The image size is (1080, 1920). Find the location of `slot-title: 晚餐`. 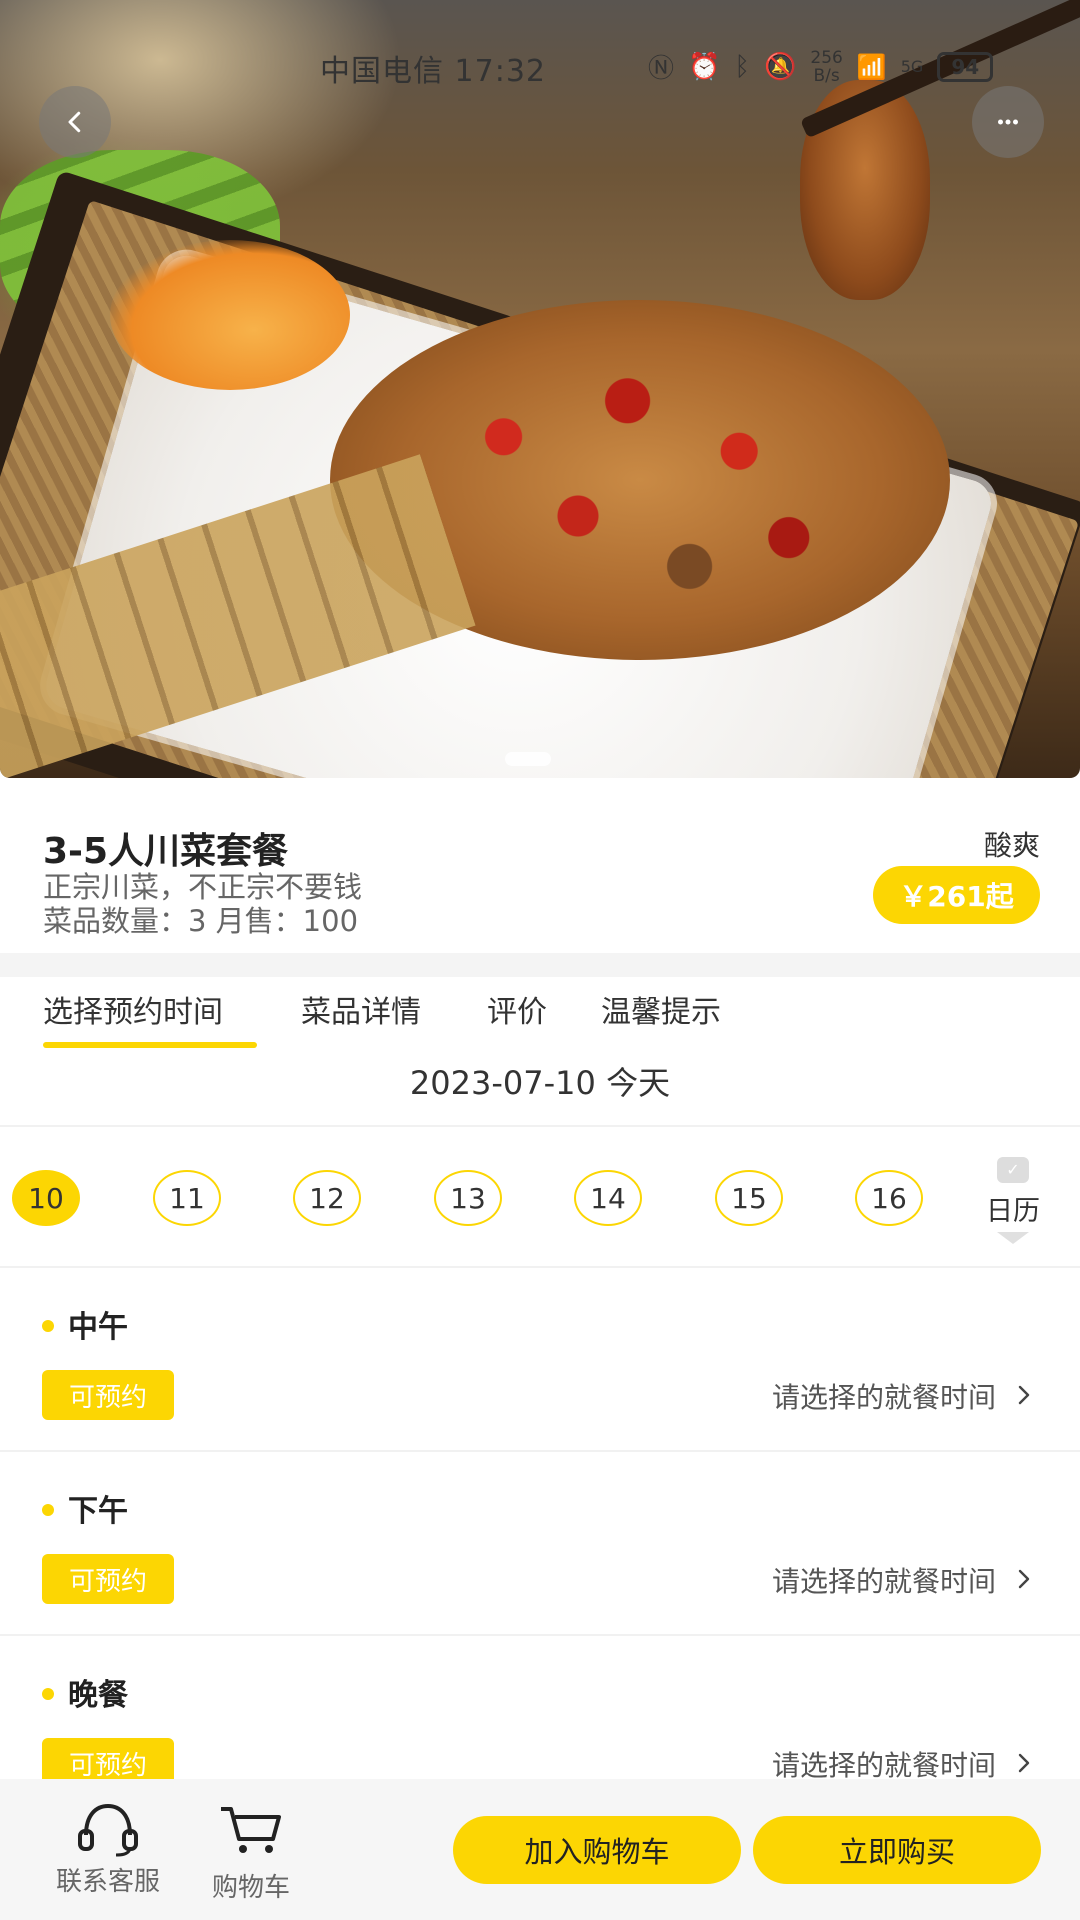

slot-title: 晚餐 is located at coordinates (98, 1695).